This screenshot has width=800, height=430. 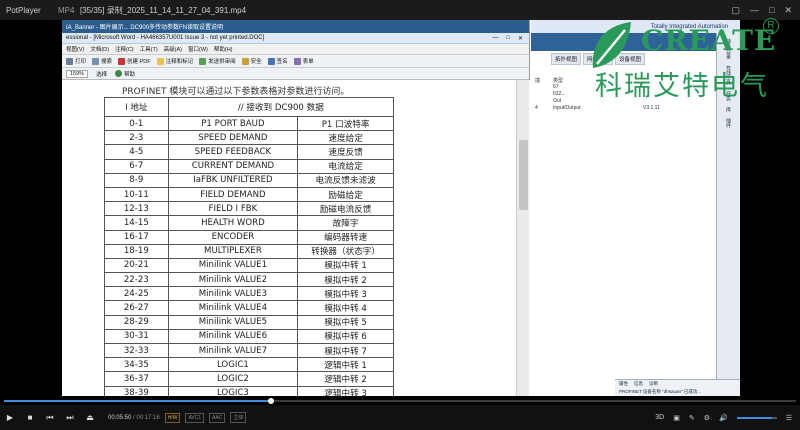 What do you see at coordinates (728, 109) in the screenshot?
I see `side-tab-library: 库` at bounding box center [728, 109].